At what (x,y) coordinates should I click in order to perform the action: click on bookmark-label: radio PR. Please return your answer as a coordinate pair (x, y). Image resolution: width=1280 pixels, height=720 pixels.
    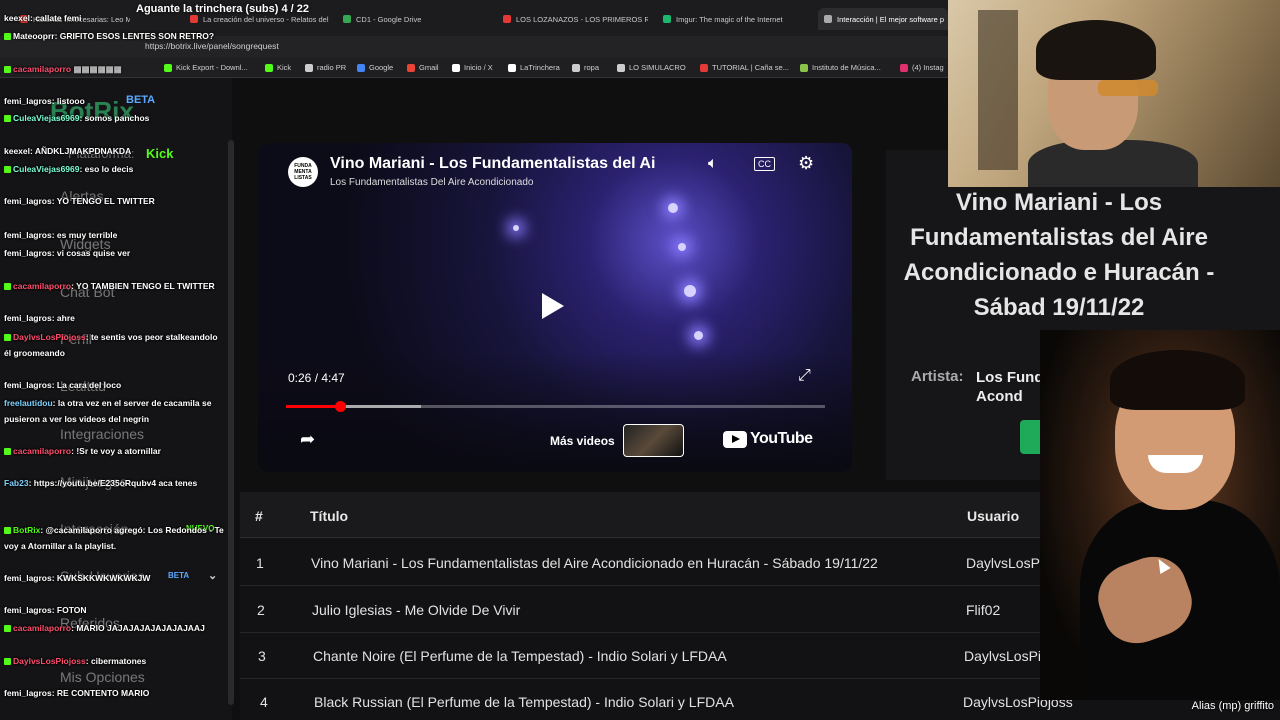
    Looking at the image, I should click on (332, 67).